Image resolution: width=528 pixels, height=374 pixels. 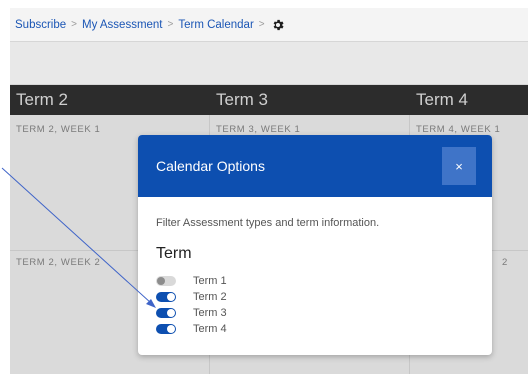 I want to click on week-label: TERM 2, WEEK 2, so click(x=58, y=262).